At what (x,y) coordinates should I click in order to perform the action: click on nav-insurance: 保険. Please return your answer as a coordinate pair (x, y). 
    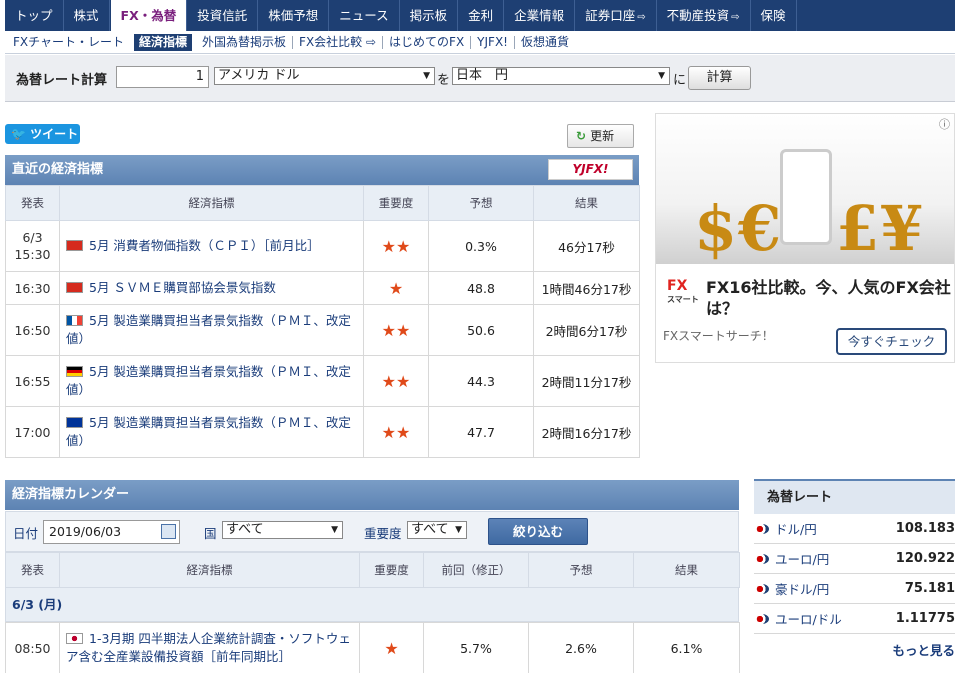
    Looking at the image, I should click on (774, 15).